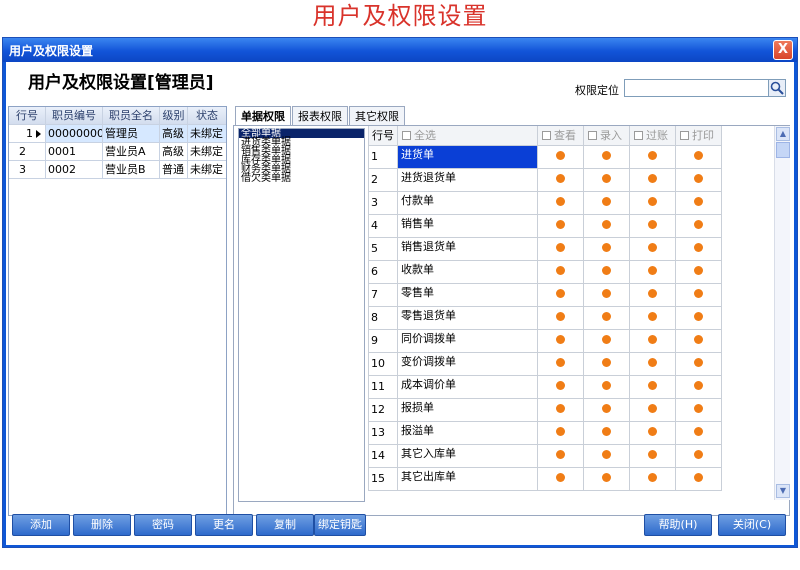  What do you see at coordinates (263, 116) in the screenshot?
I see `tab-bill-permissions: 单据权限` at bounding box center [263, 116].